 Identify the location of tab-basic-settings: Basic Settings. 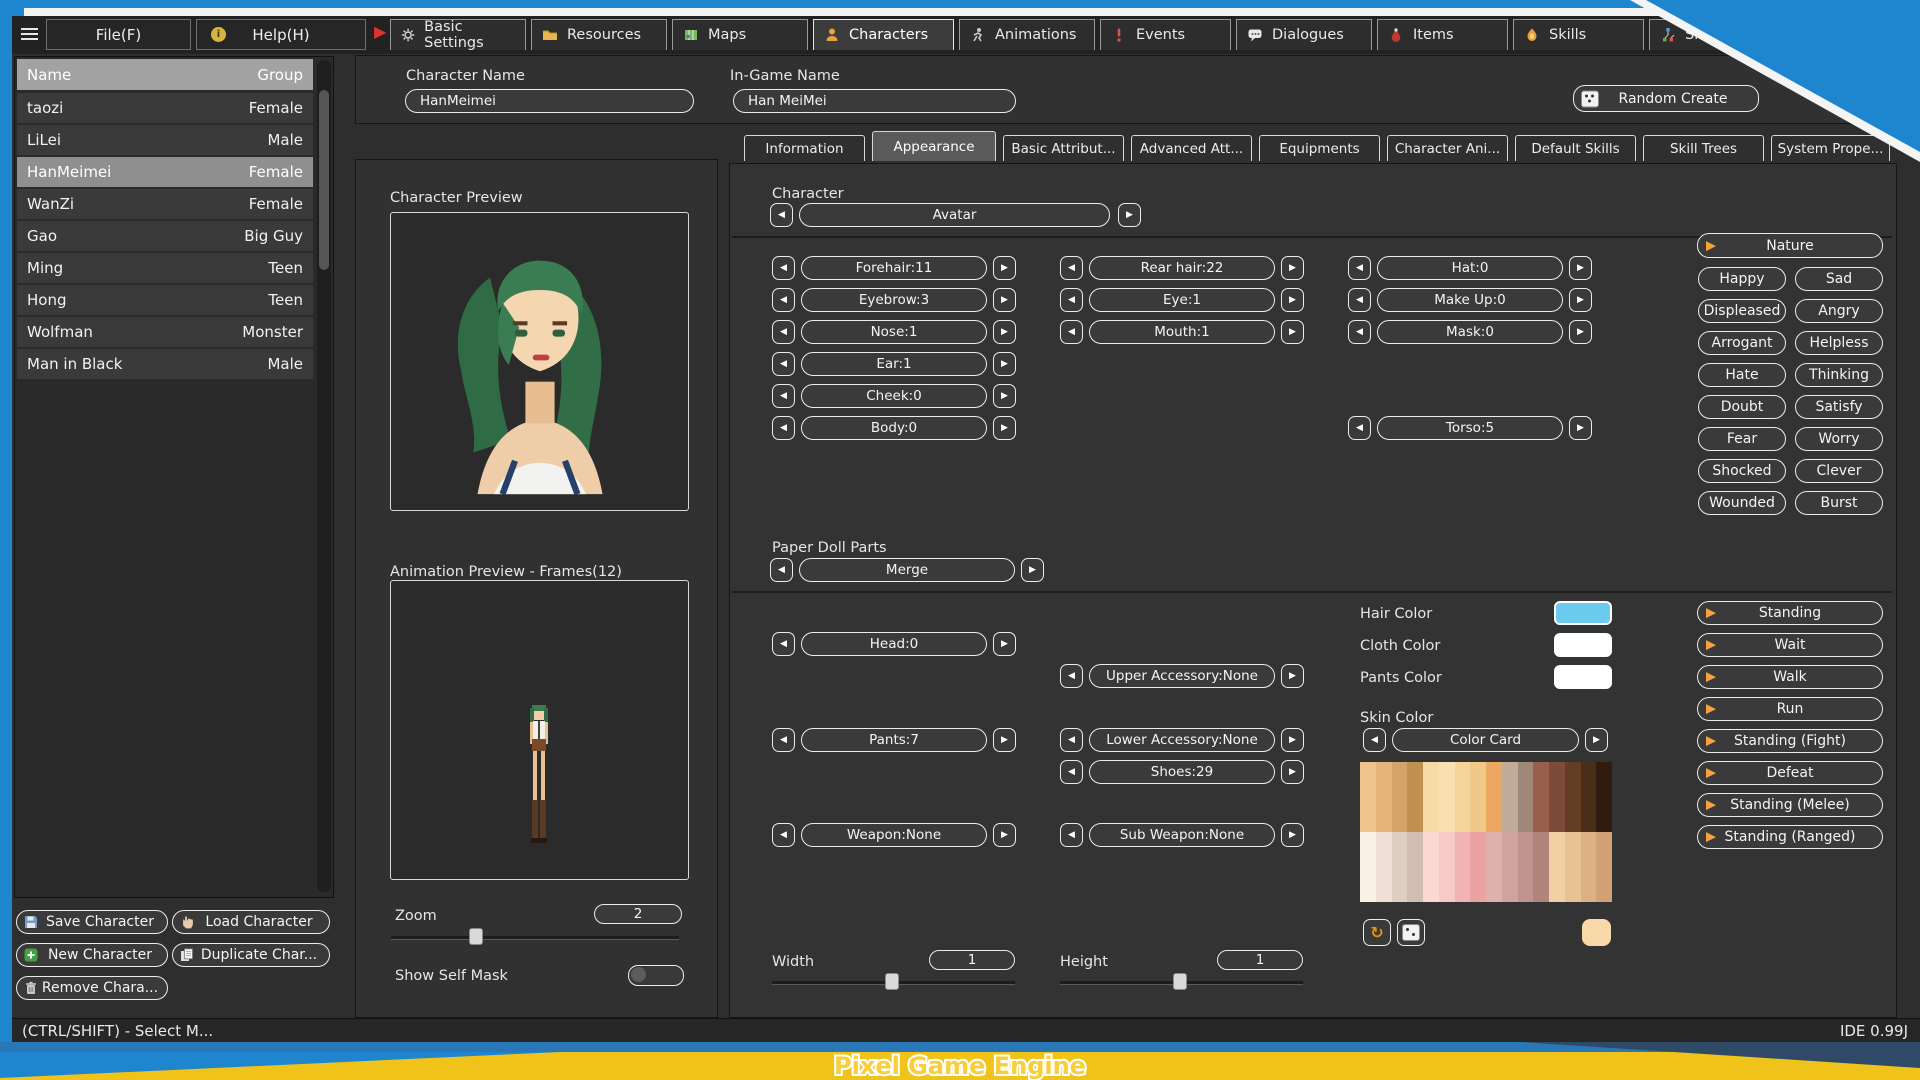
(458, 35).